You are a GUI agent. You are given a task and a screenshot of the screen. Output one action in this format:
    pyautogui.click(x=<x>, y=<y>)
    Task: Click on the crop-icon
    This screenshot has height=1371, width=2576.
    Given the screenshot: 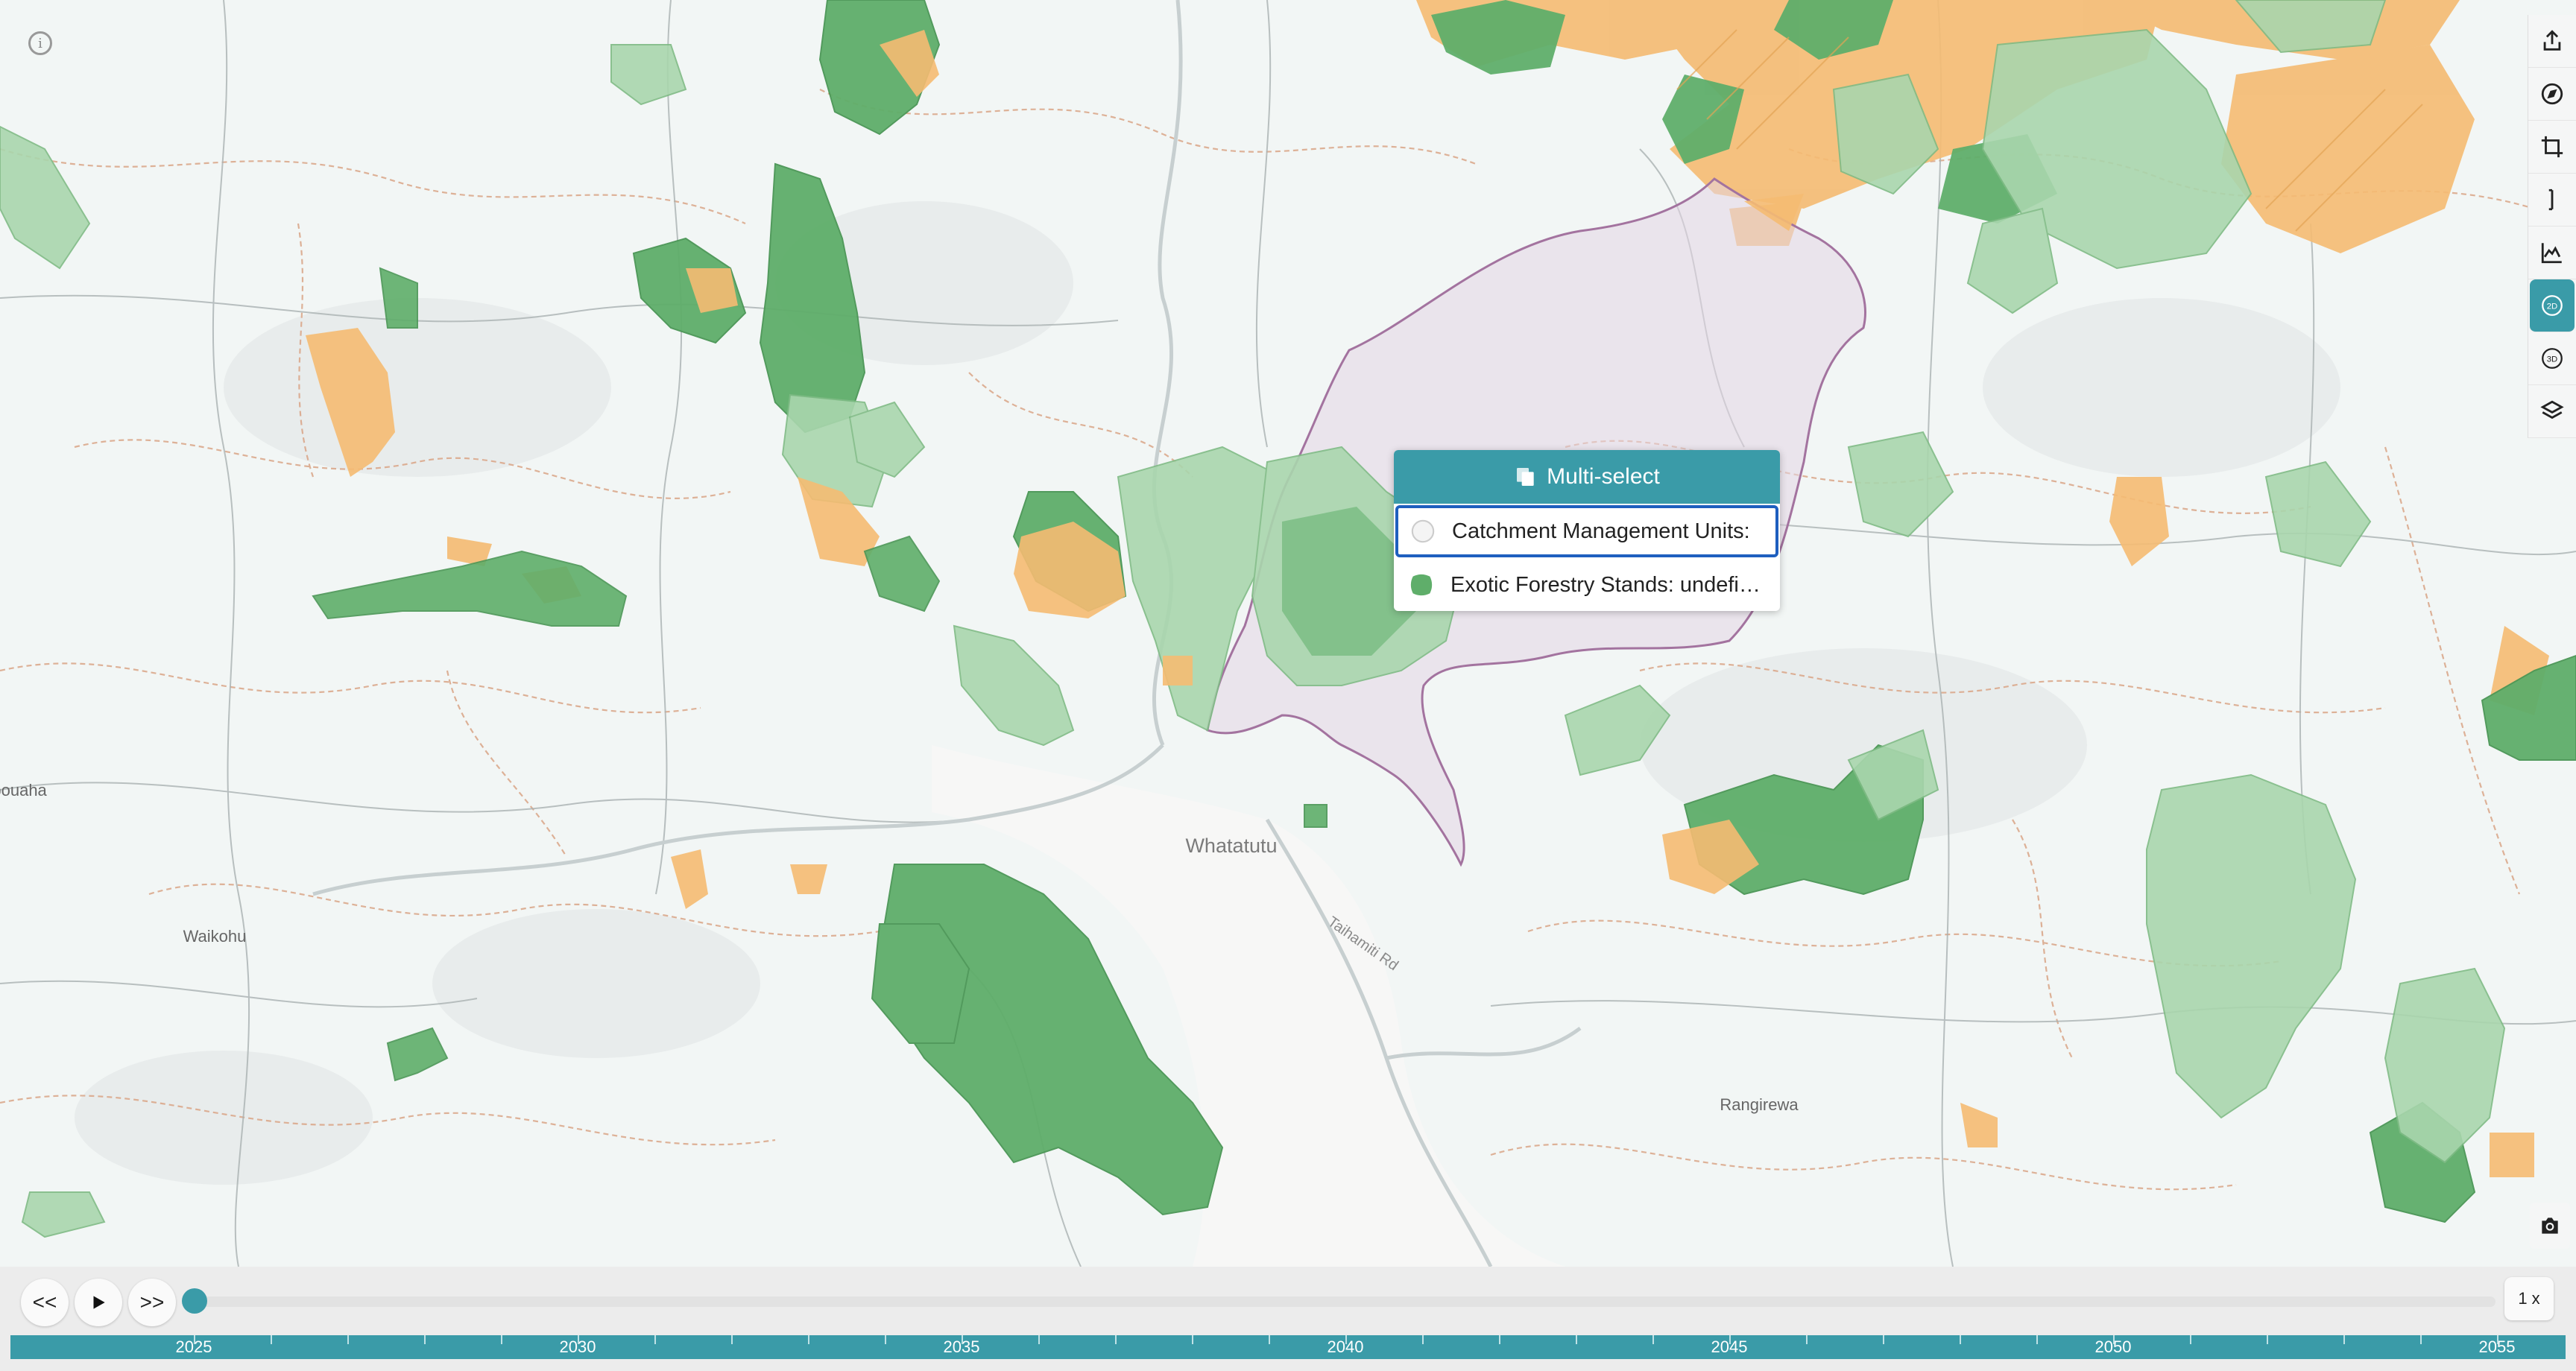 What is the action you would take?
    pyautogui.click(x=2552, y=147)
    